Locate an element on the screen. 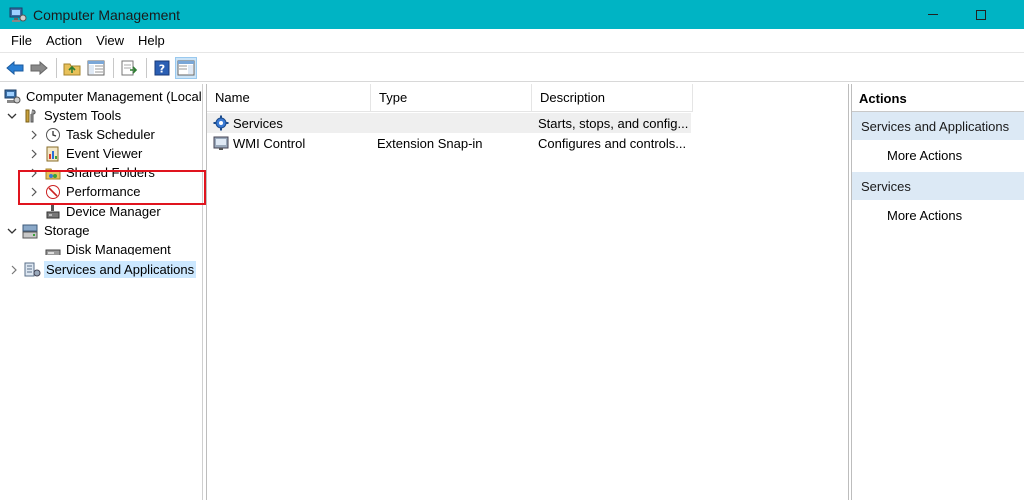 This screenshot has height=500, width=1024. forward-button is located at coordinates (39, 68).